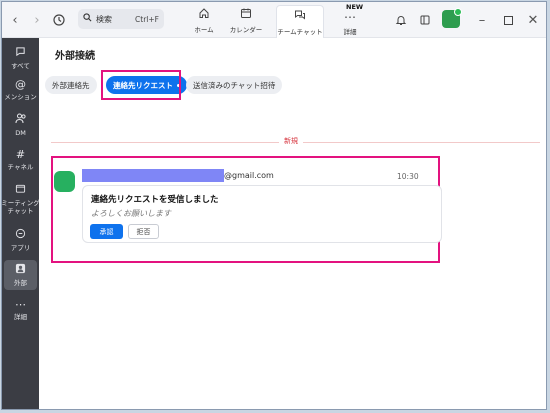 This screenshot has height=413, width=550. What do you see at coordinates (71, 85) in the screenshot?
I see `tab-external-contacts: 外部連絡先` at bounding box center [71, 85].